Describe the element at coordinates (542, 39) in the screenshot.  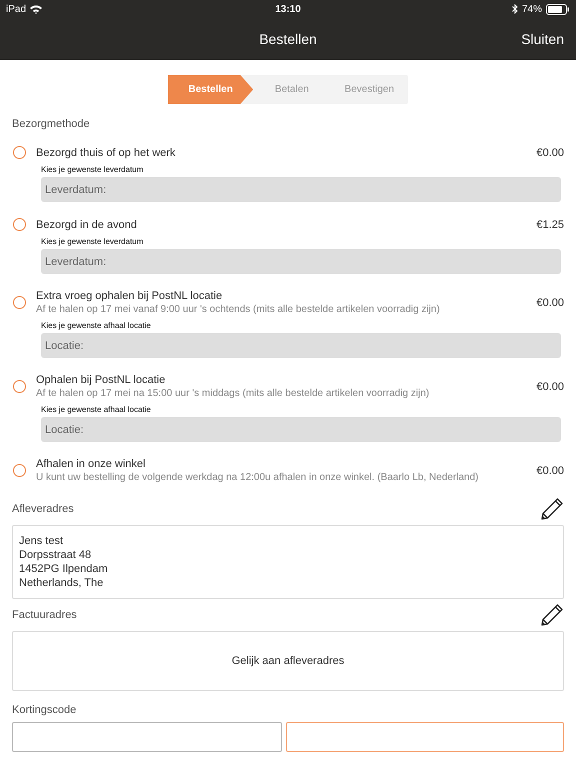
I see `close-button: Sluiten` at that location.